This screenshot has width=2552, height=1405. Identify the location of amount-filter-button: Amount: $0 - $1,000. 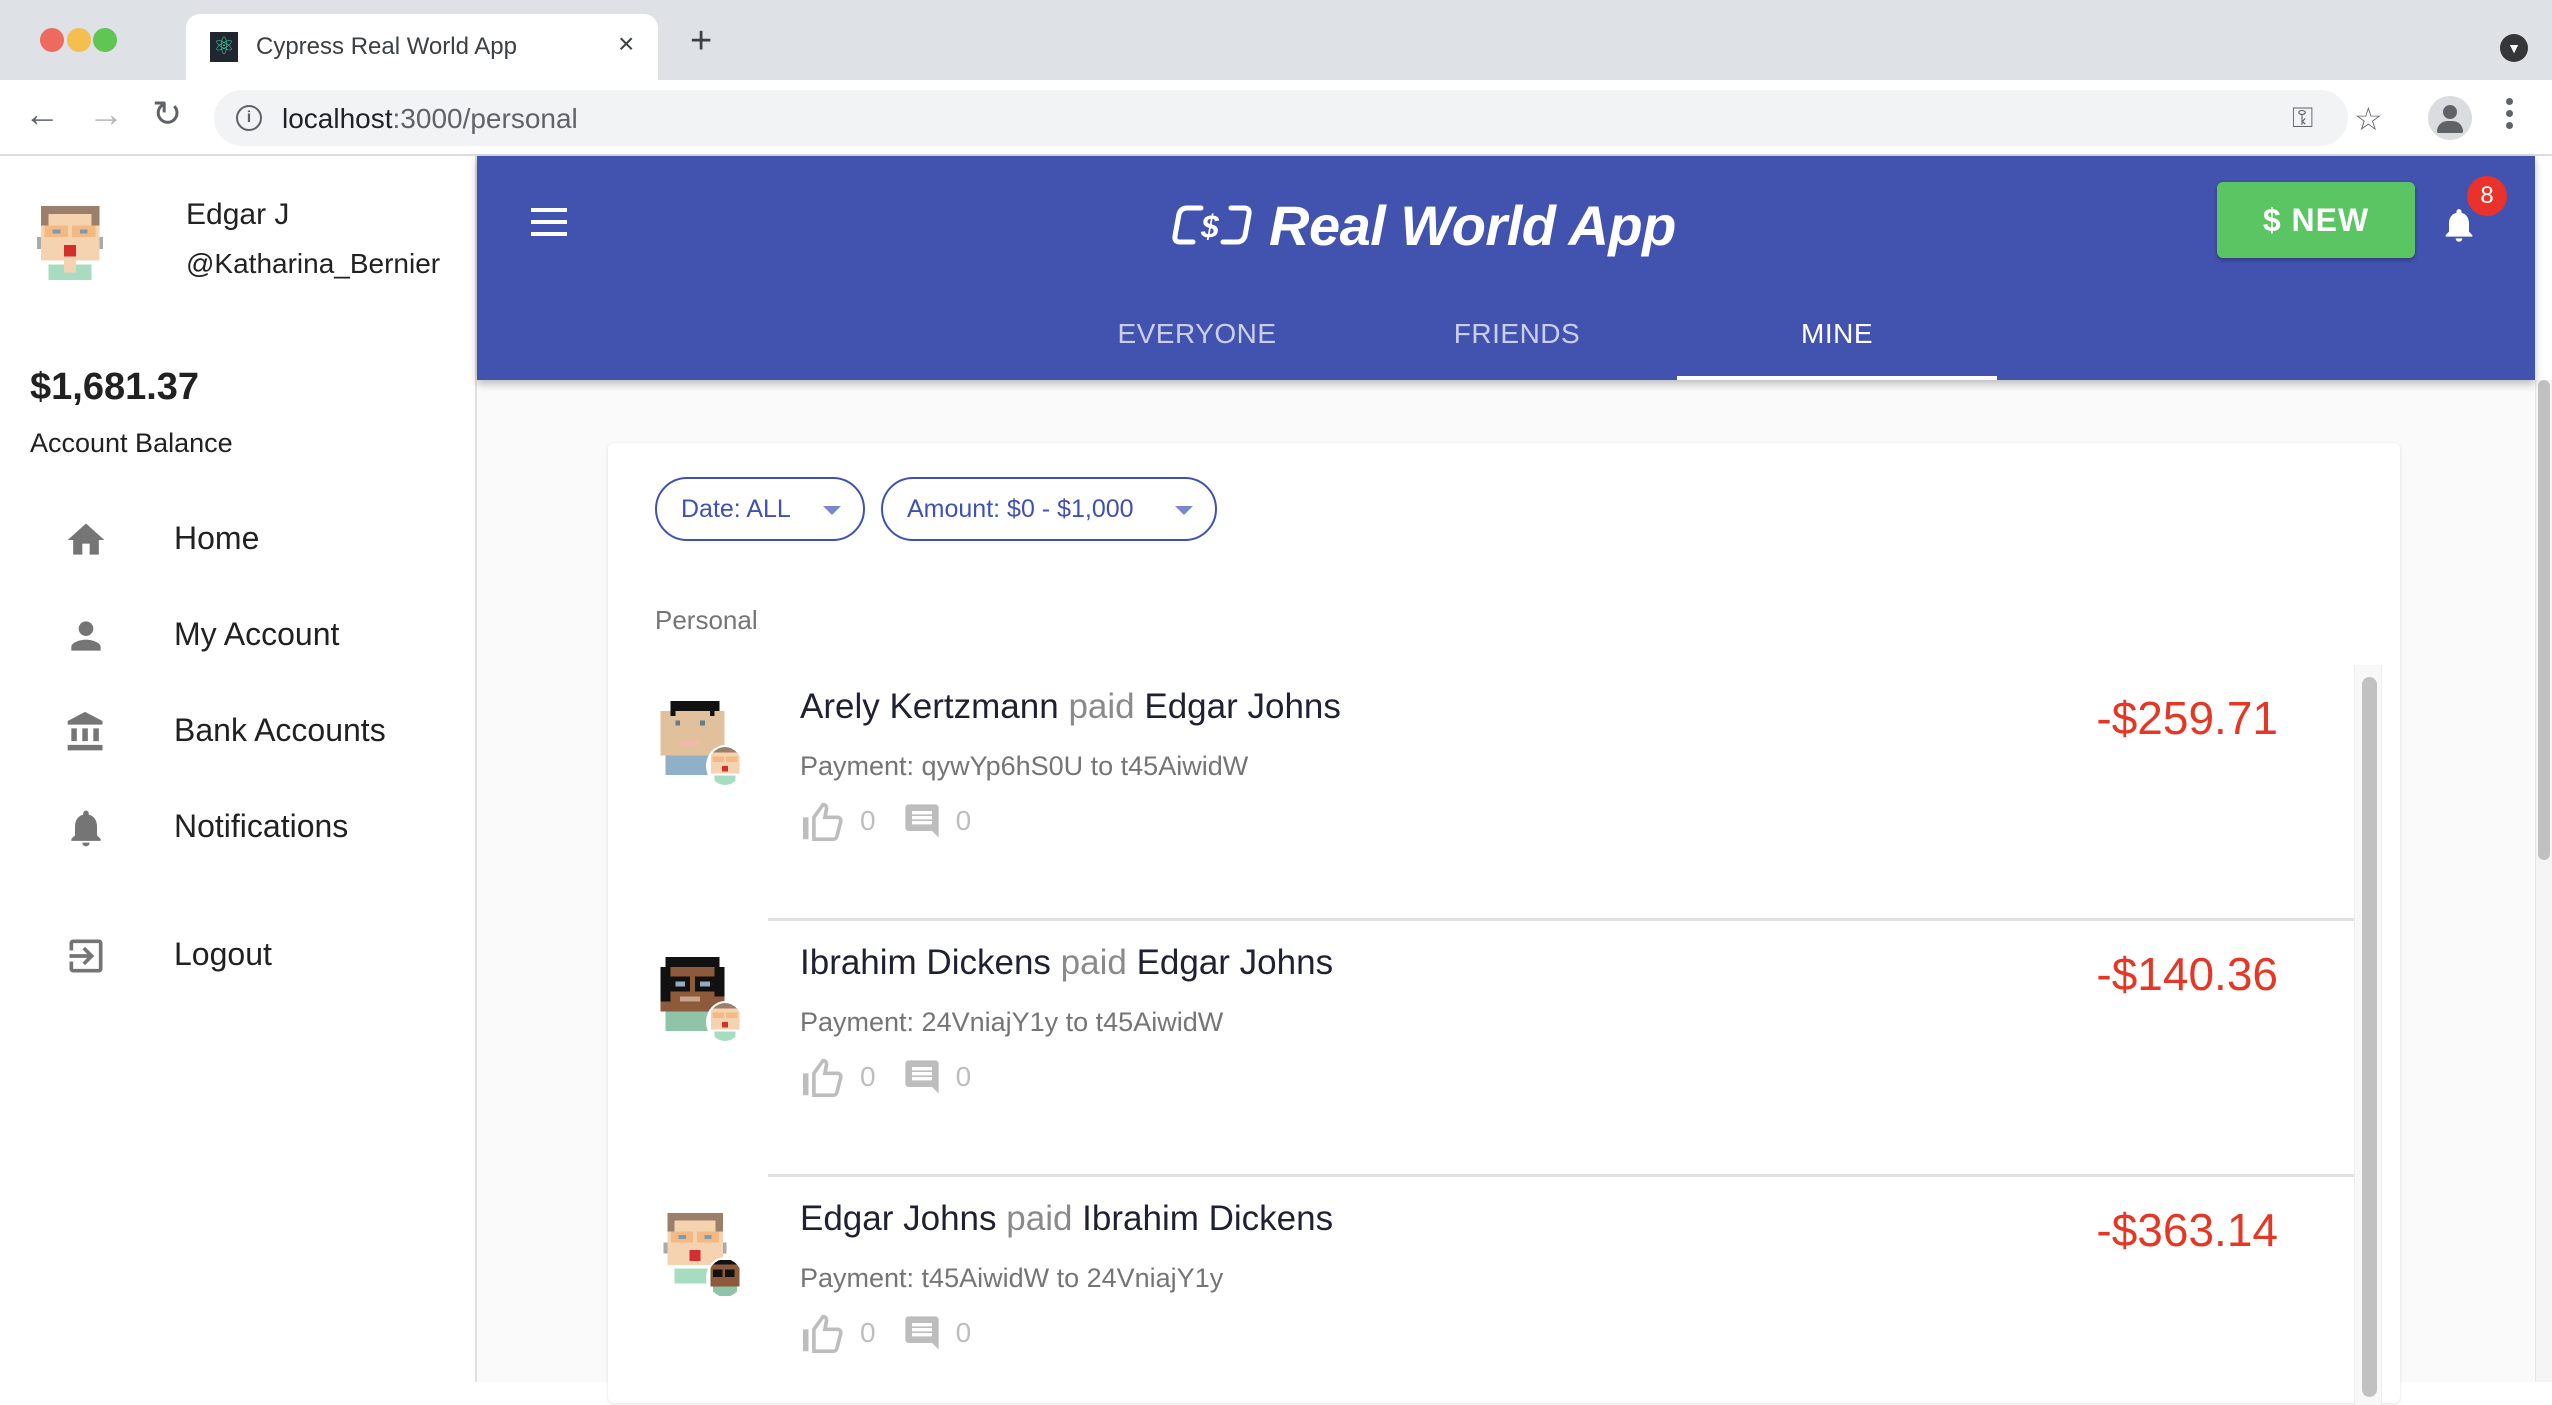
(1049, 509).